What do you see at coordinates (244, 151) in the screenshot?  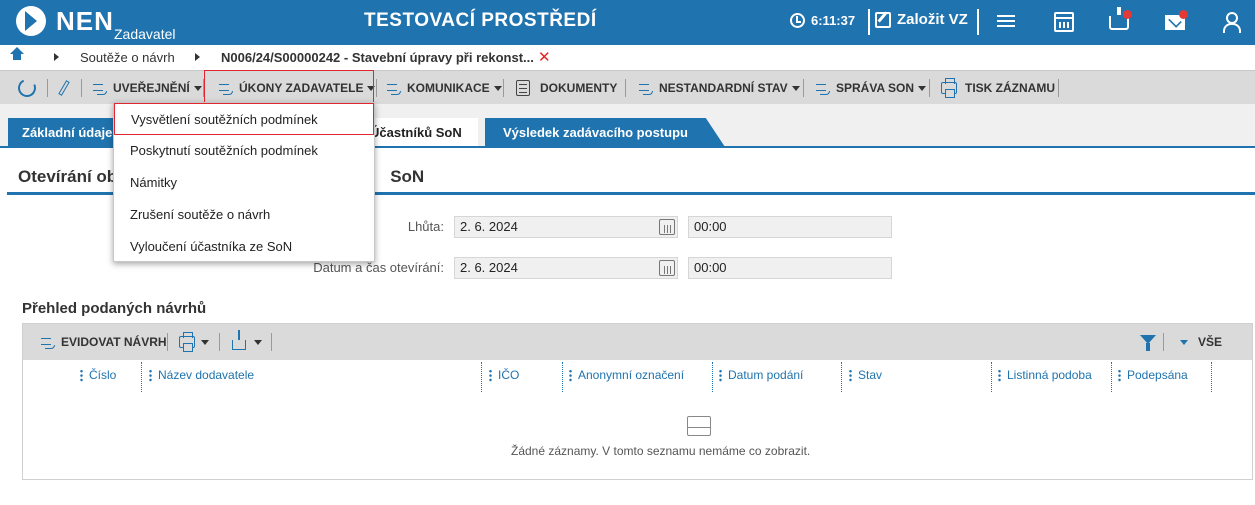 I see `dropdown-item-poskytnuti: Poskytnutí soutěžních podmínek` at bounding box center [244, 151].